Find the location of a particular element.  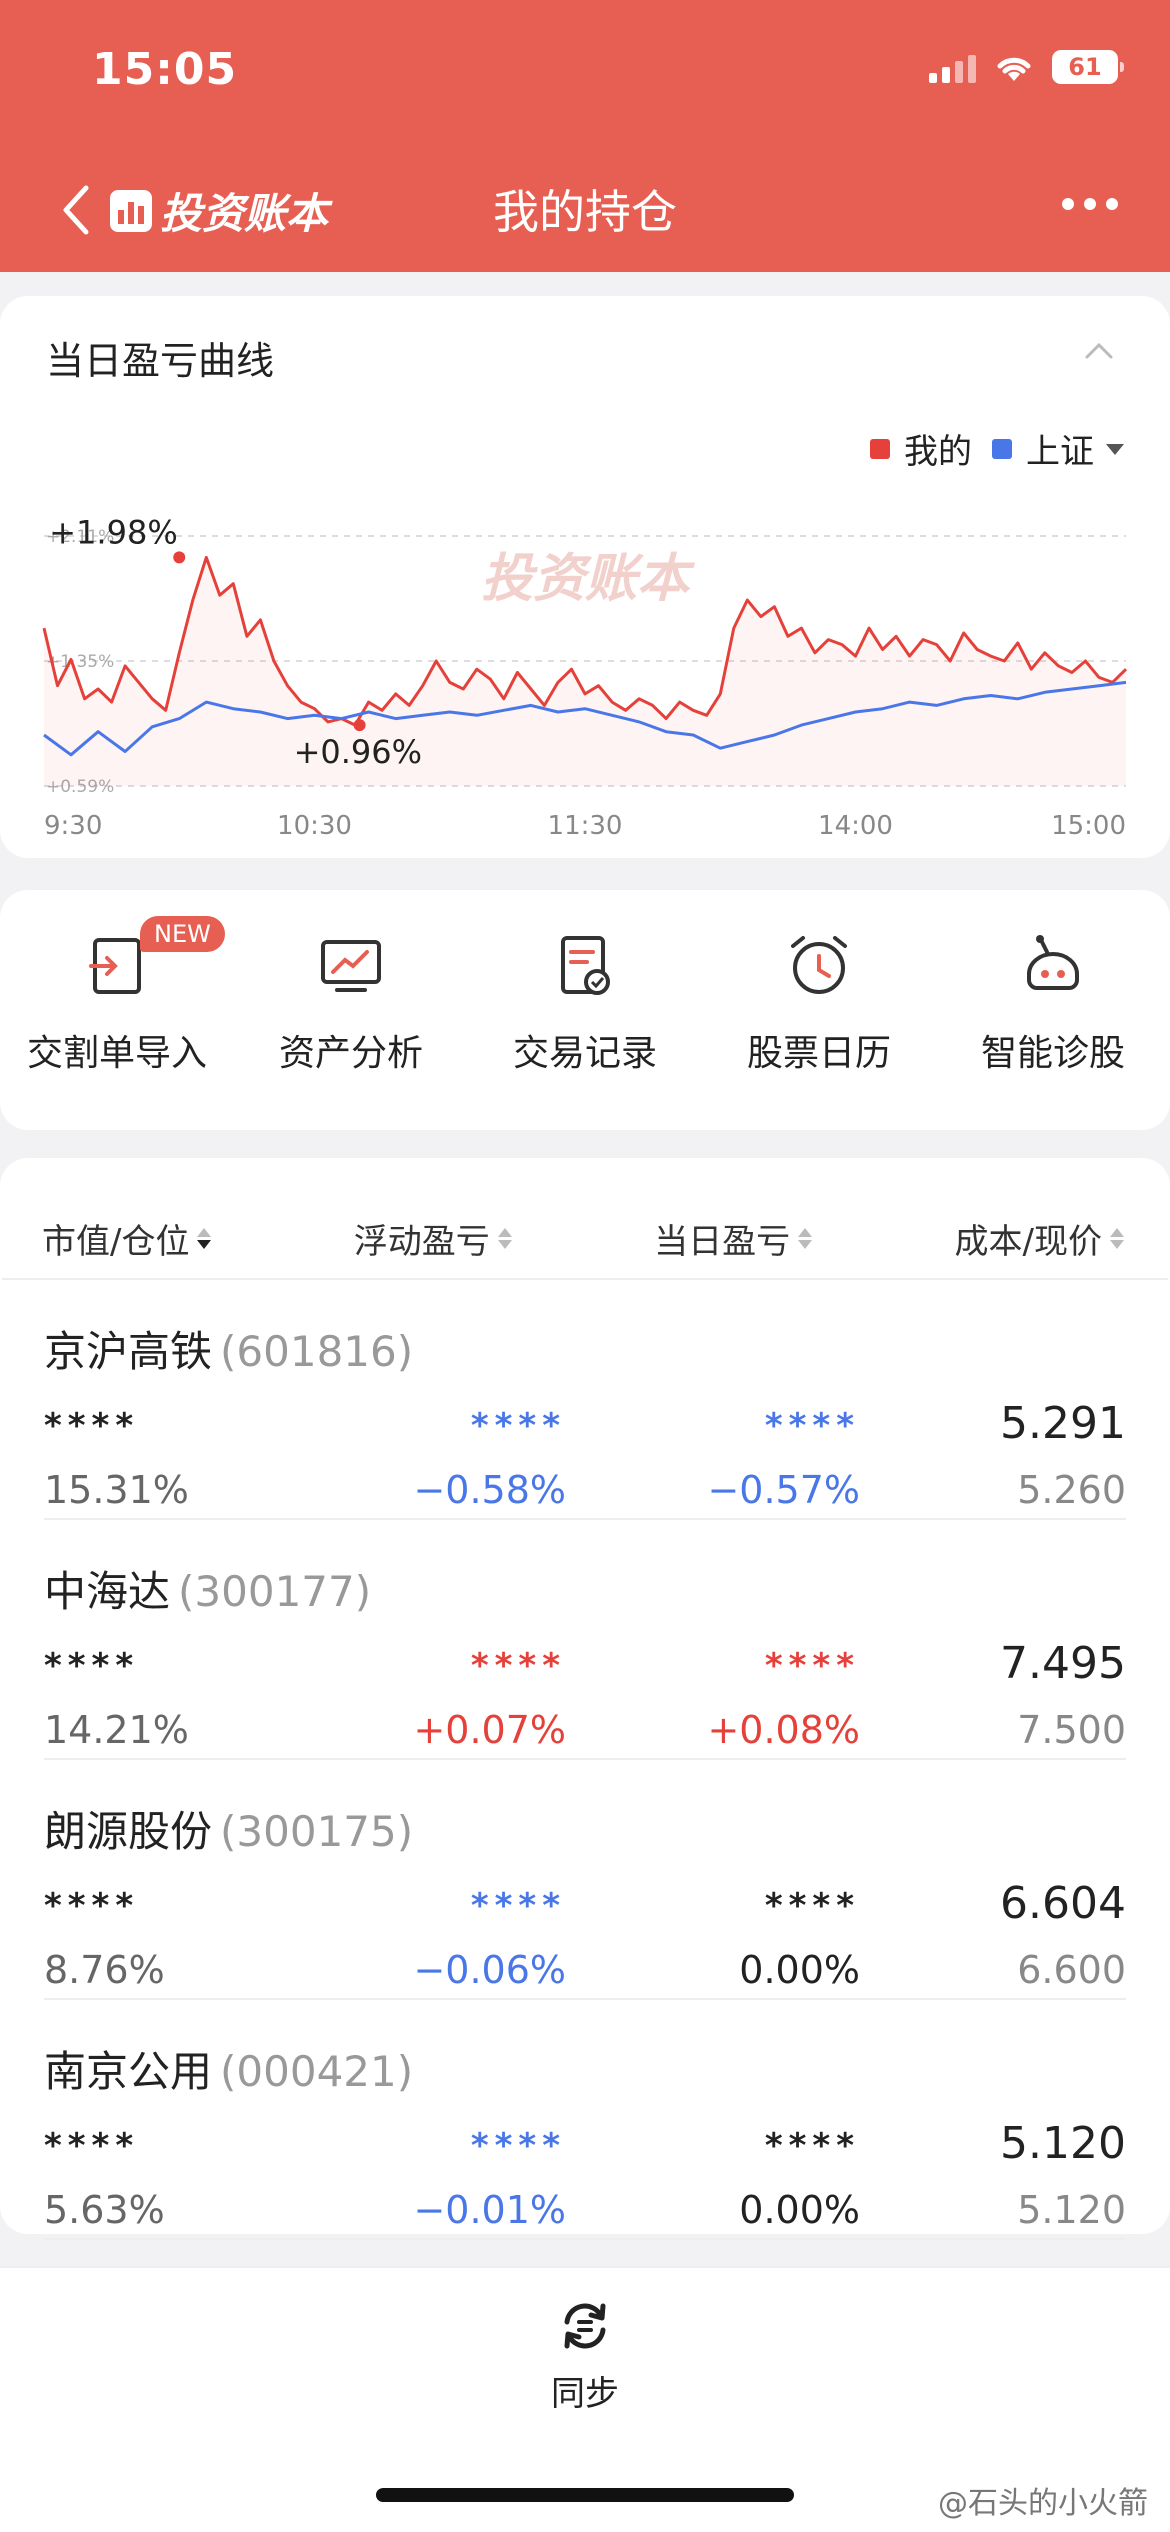

float-pnl-pct: −0.06% is located at coordinates (489, 1970).